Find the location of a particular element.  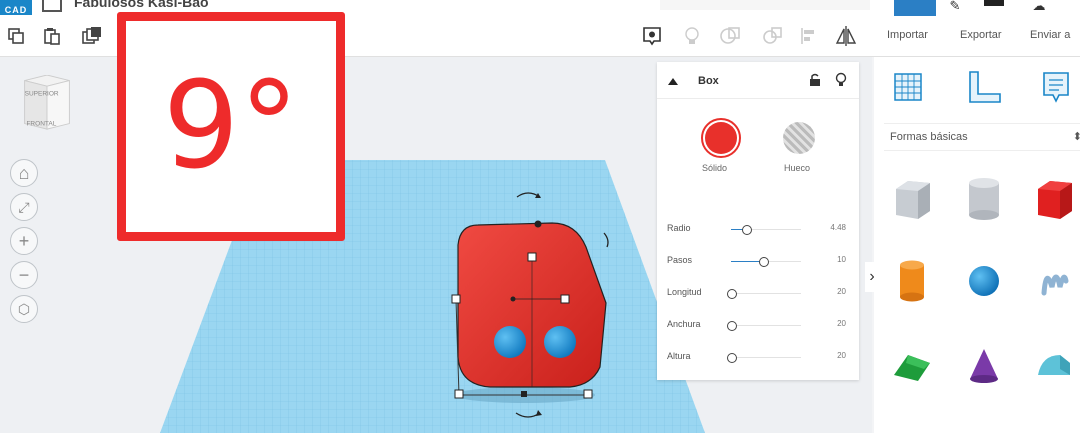

fit-icon: ⤢ is located at coordinates (24, 206).